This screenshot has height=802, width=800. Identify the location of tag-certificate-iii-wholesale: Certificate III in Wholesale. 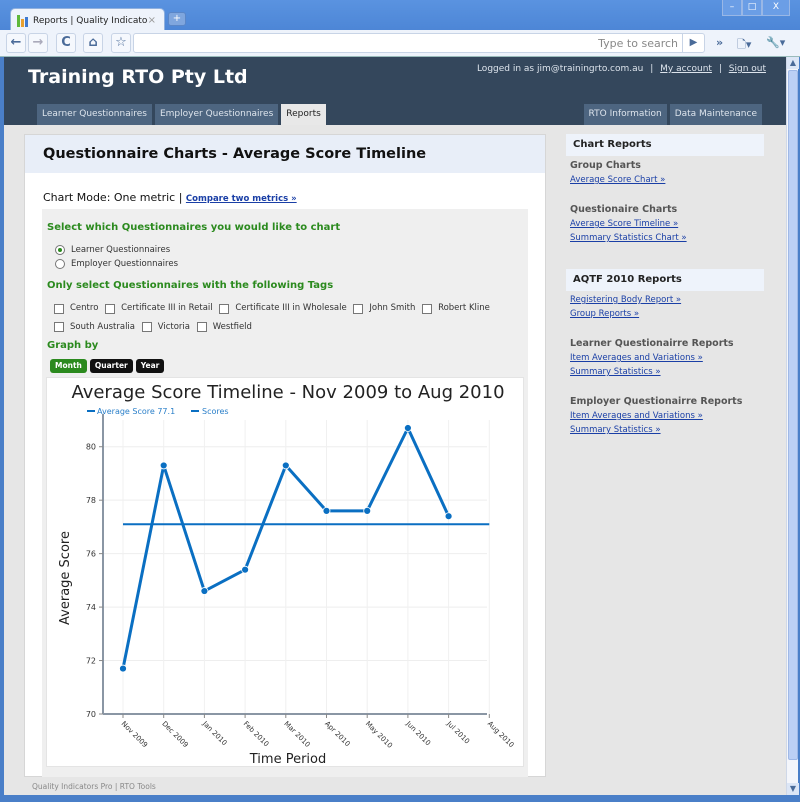
(283, 308).